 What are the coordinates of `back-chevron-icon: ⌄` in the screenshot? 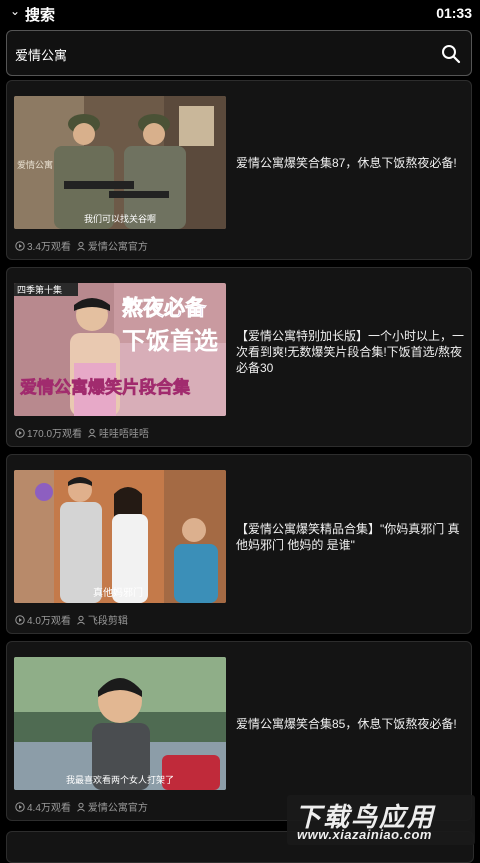 It's located at (15, 11).